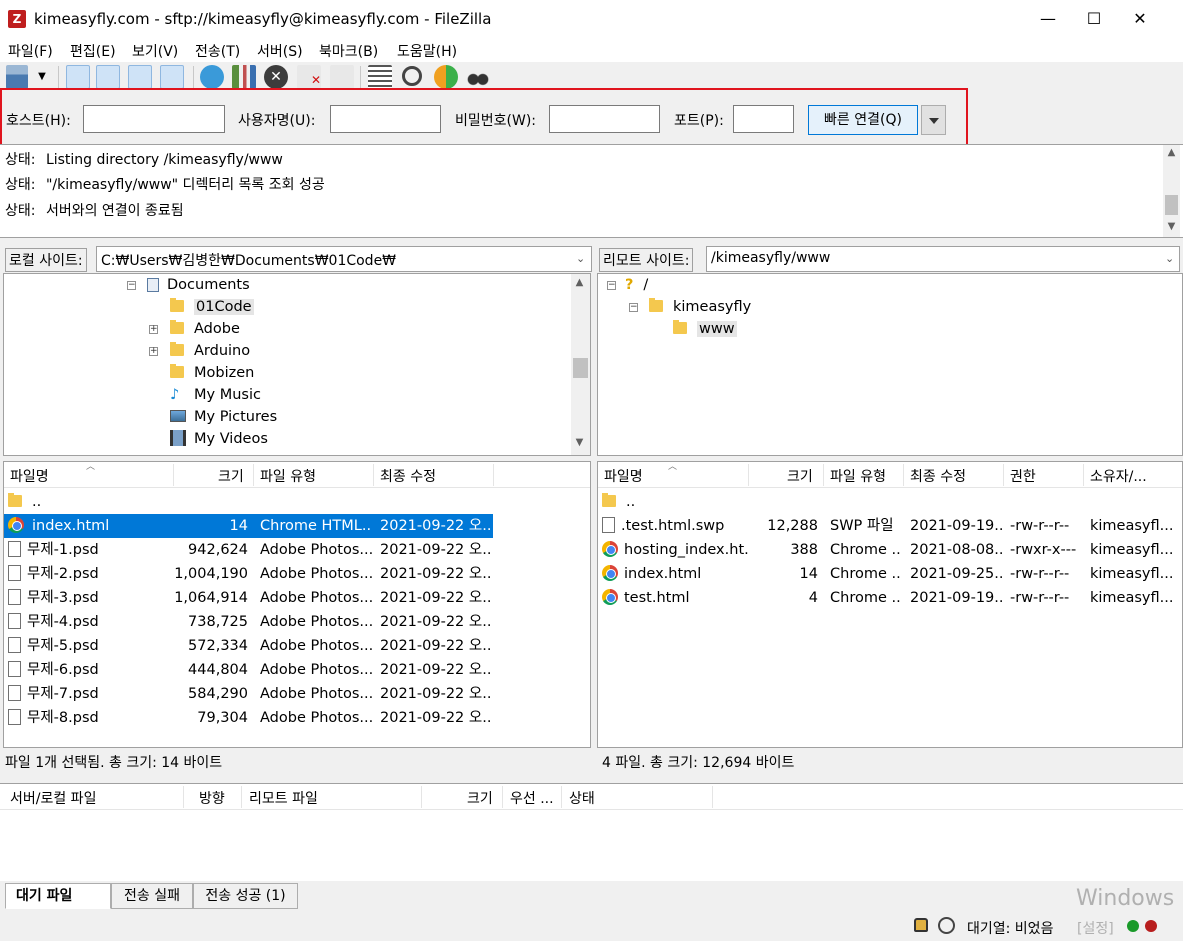  What do you see at coordinates (1171, 191) in the screenshot?
I see `log-scrollbar: ▲ ▼` at bounding box center [1171, 191].